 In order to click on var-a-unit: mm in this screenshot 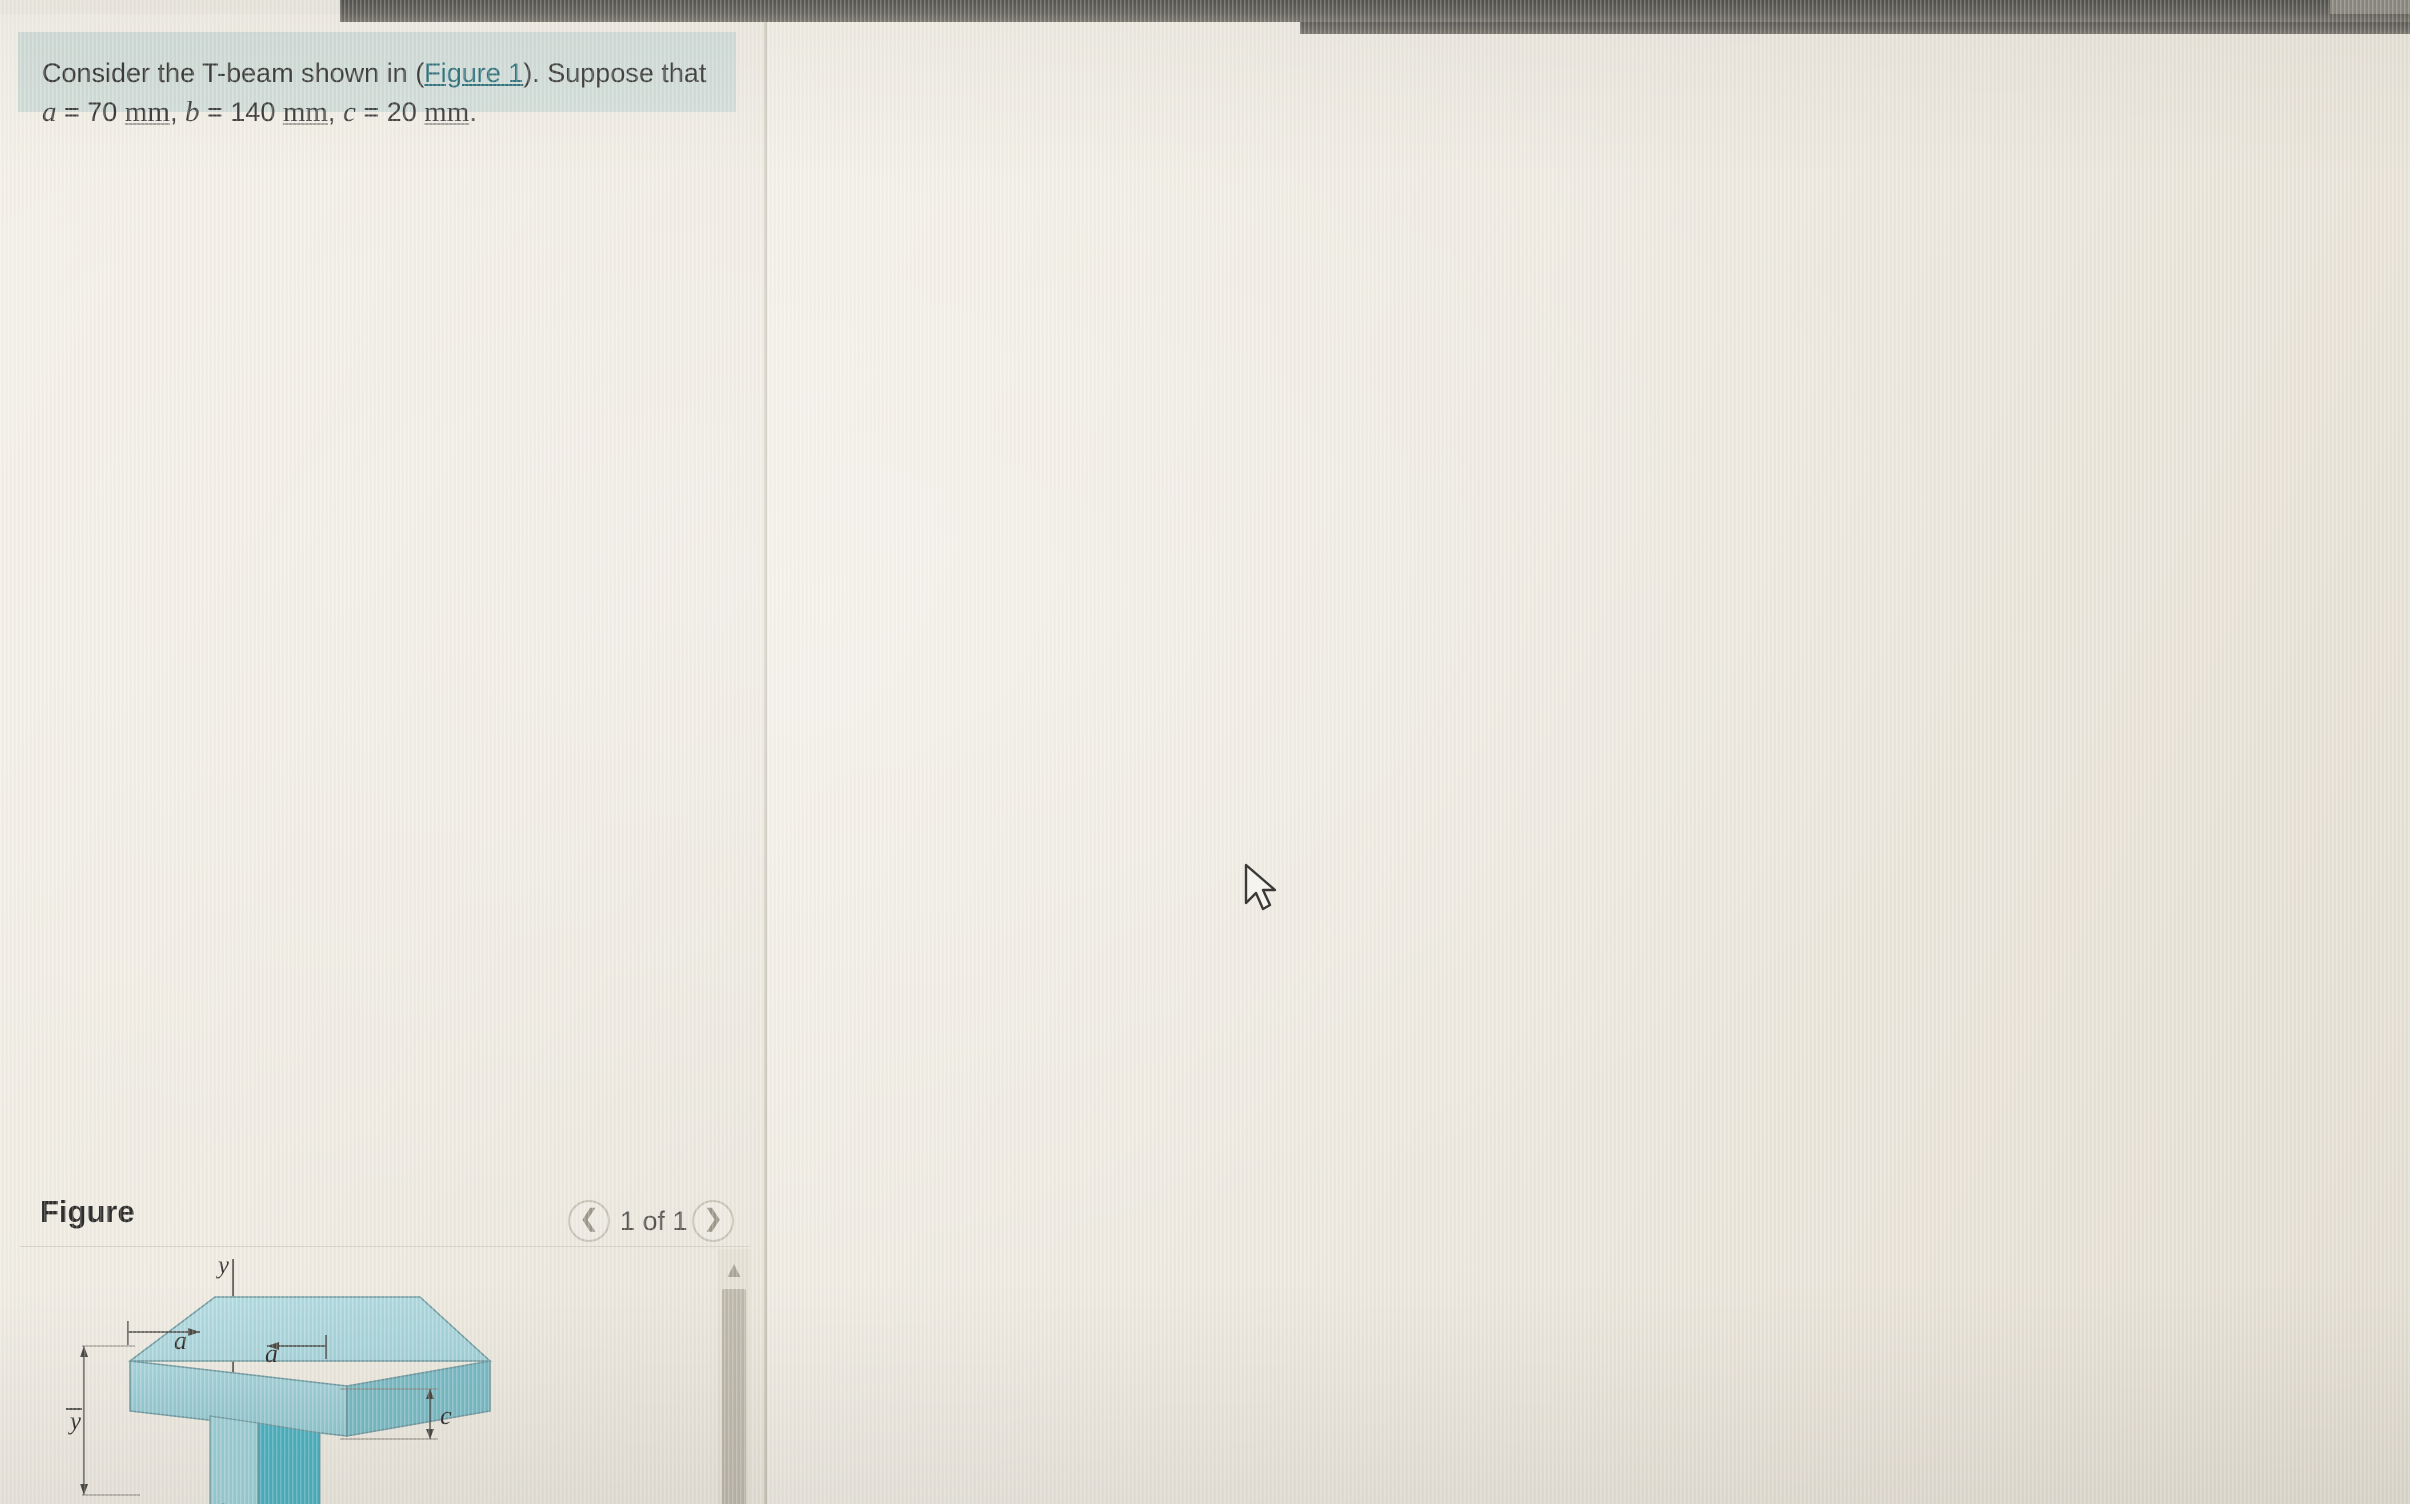, I will do `click(147, 112)`.